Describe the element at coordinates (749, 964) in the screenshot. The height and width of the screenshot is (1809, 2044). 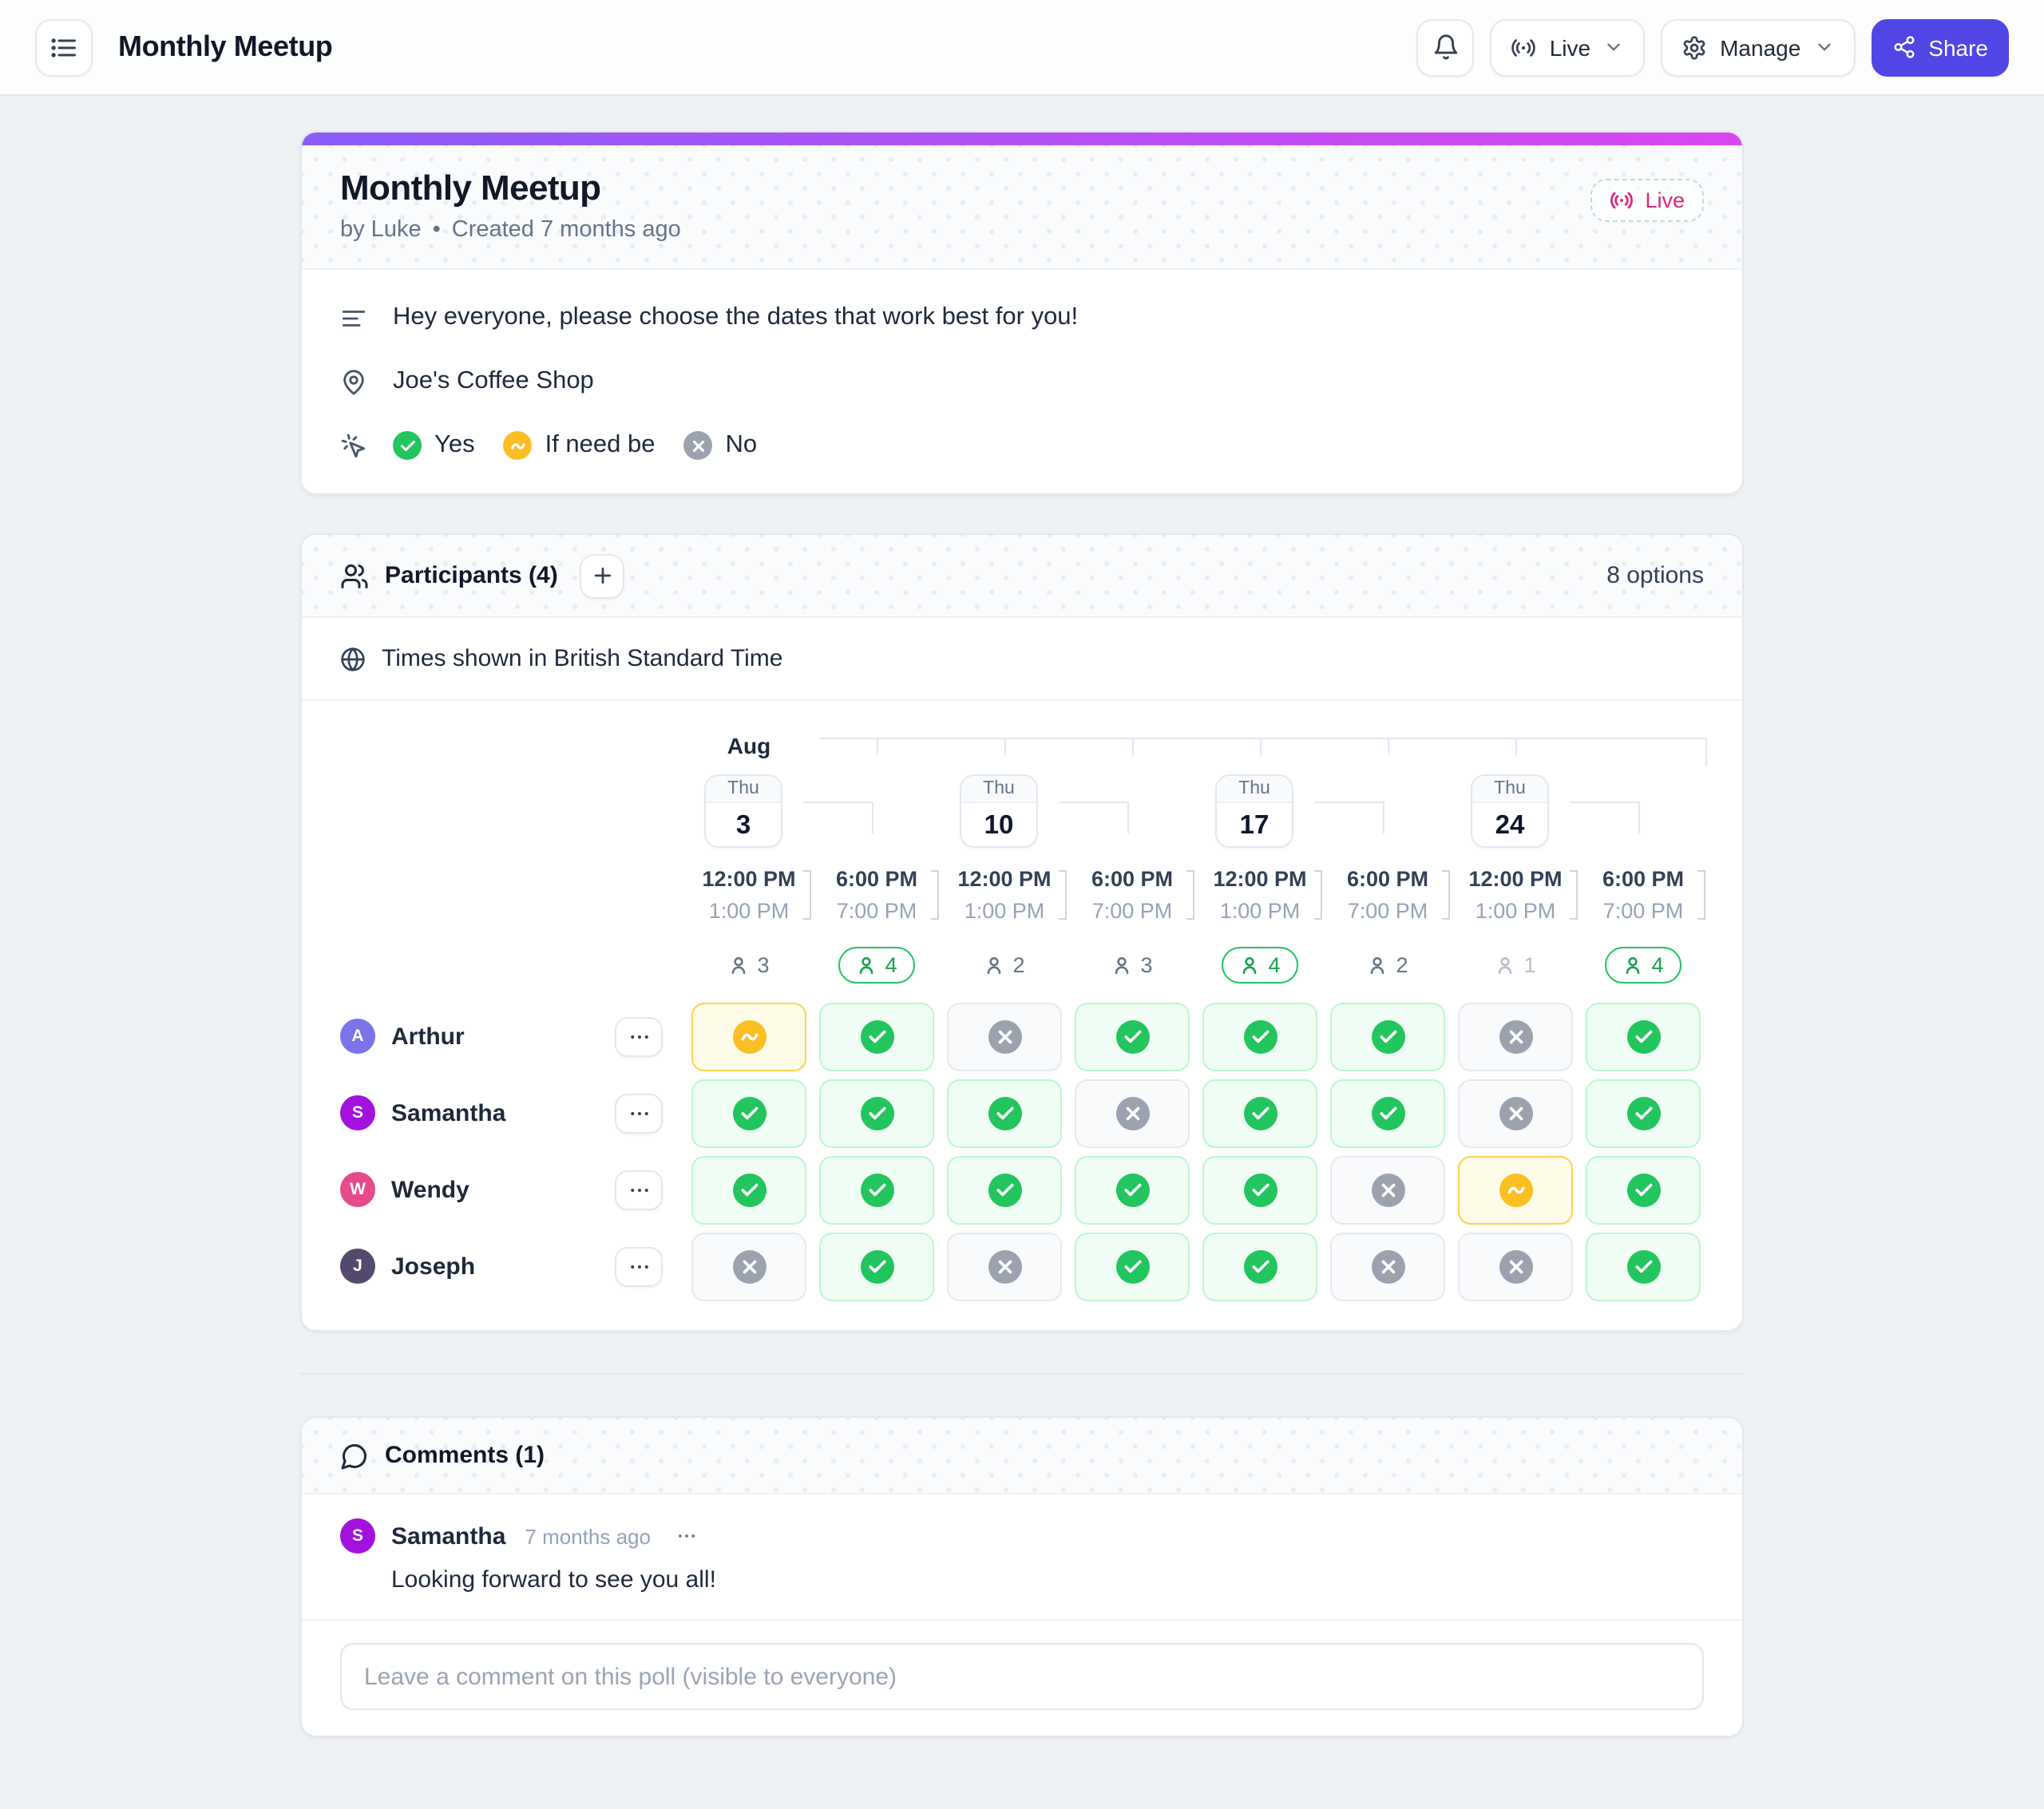
I see `slot-count-cell: 3` at that location.